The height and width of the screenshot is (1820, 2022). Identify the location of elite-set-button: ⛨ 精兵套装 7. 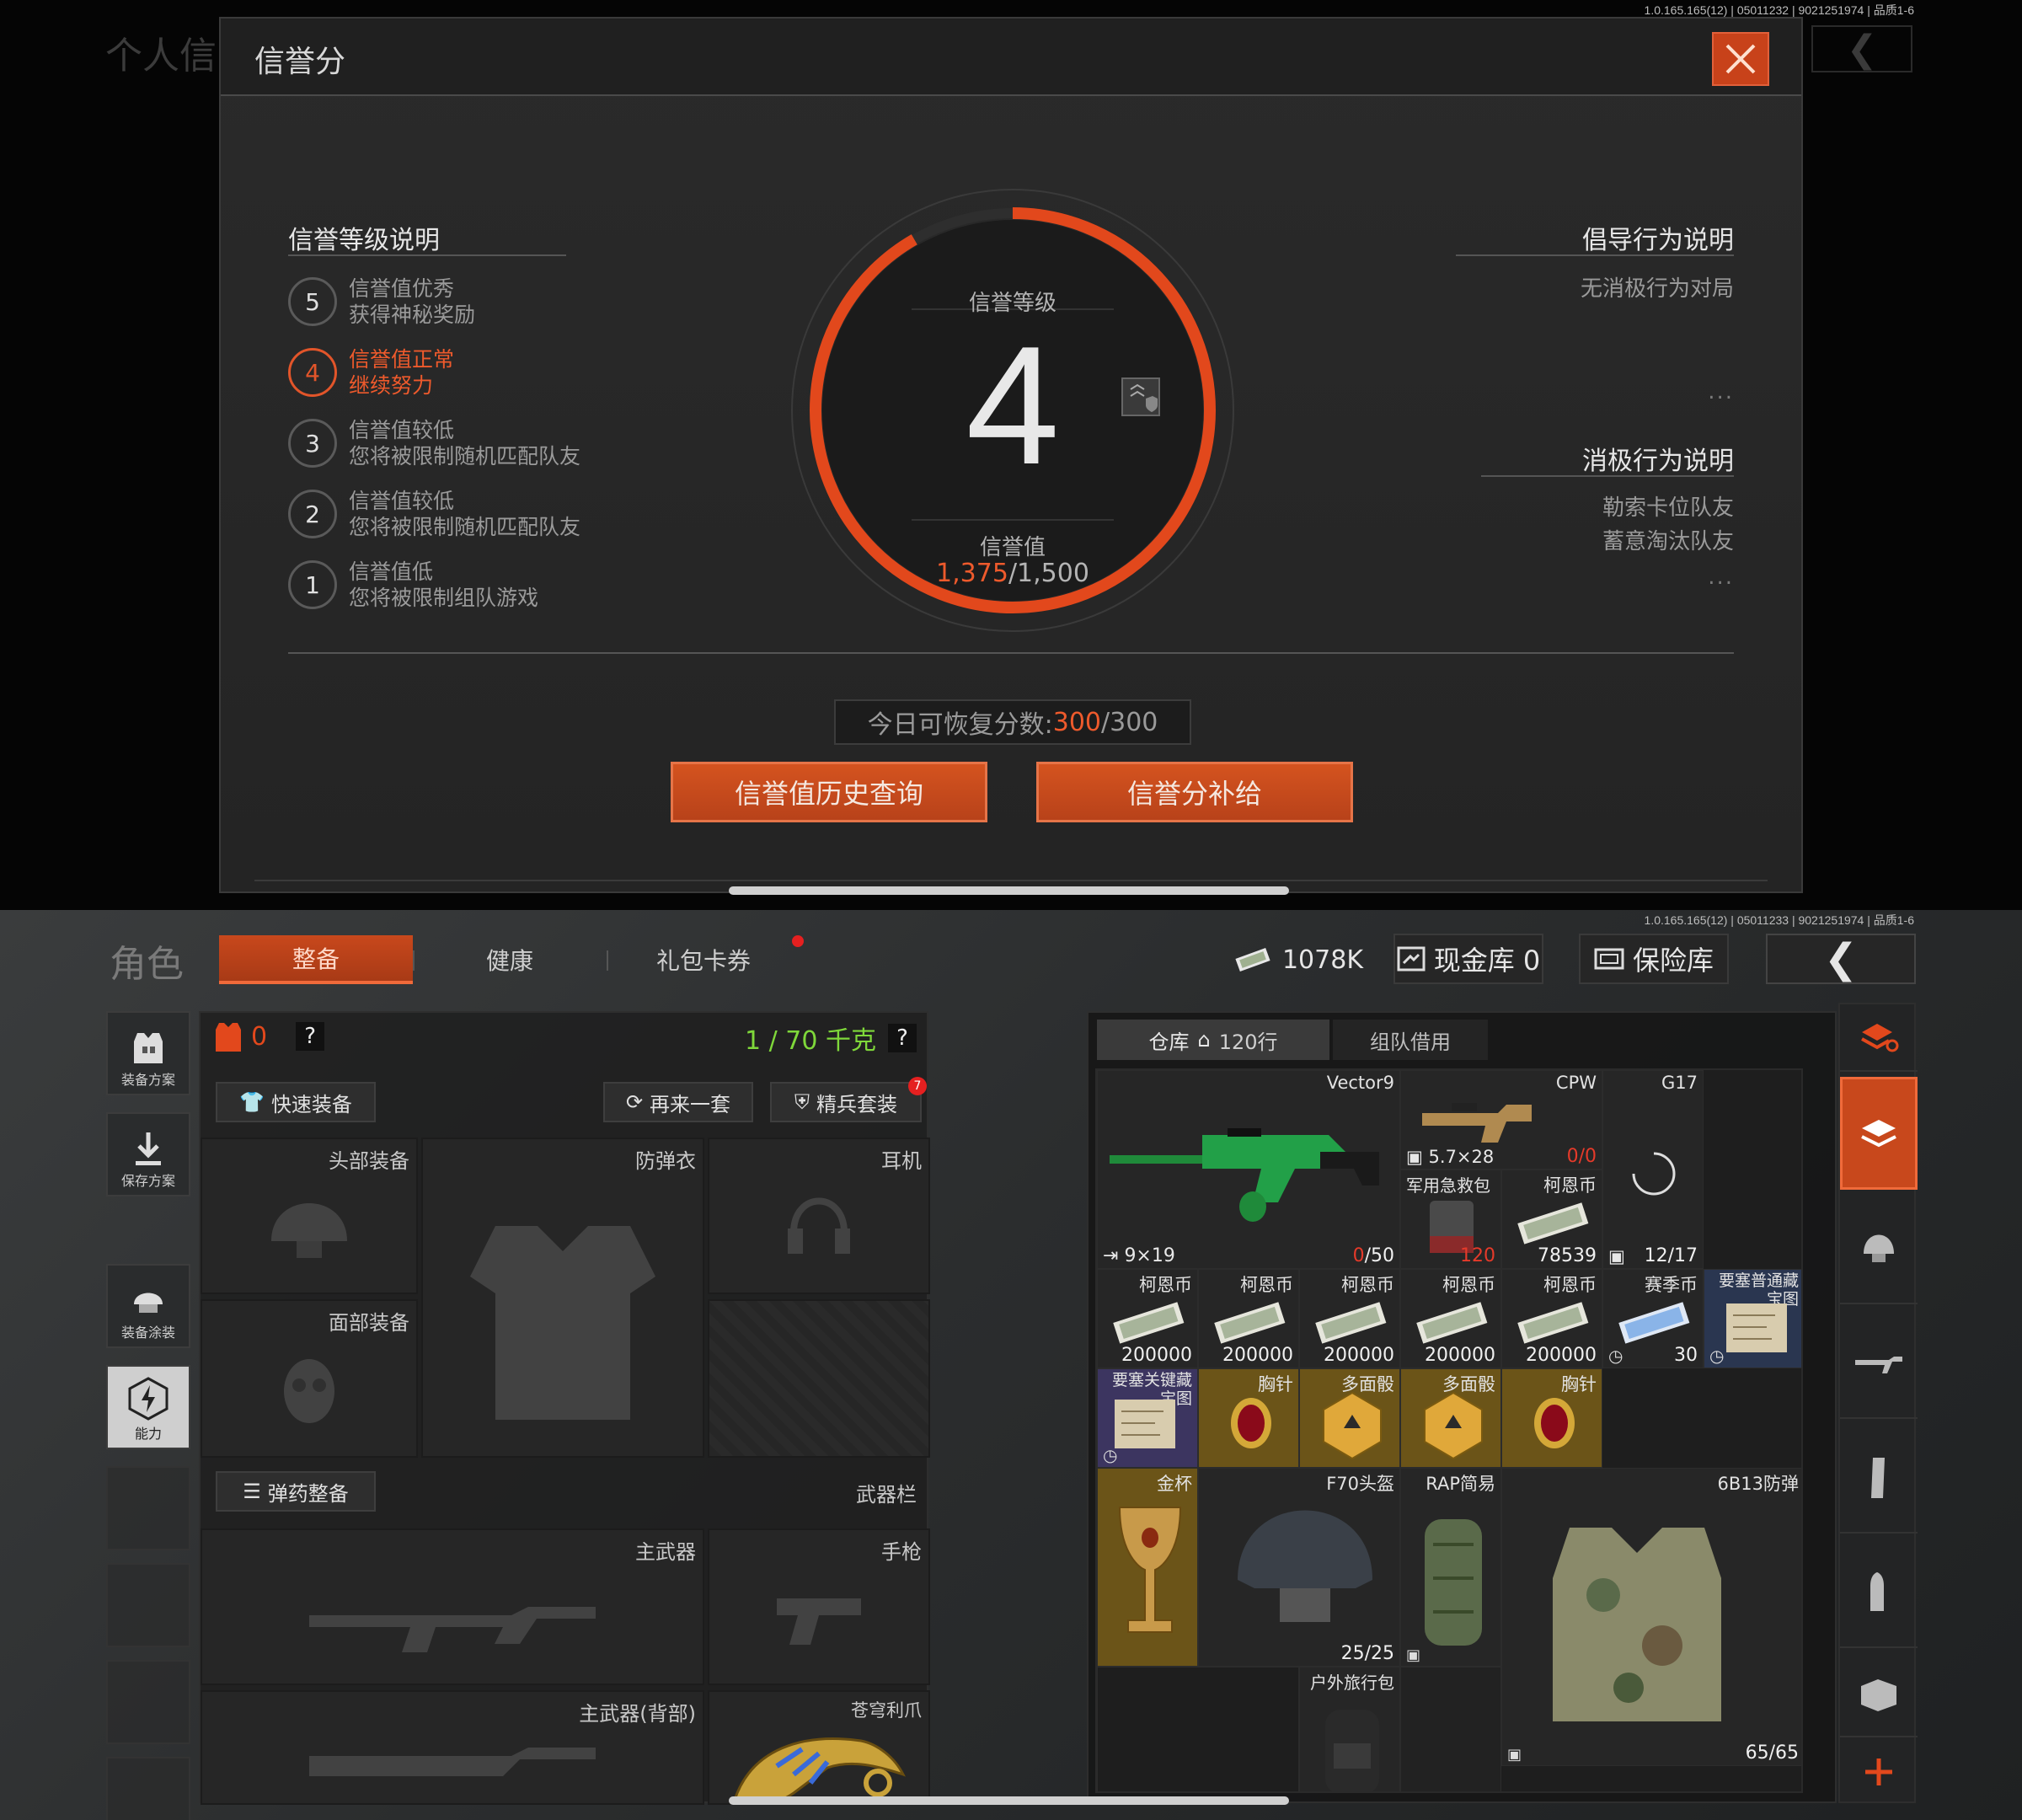
(848, 1099).